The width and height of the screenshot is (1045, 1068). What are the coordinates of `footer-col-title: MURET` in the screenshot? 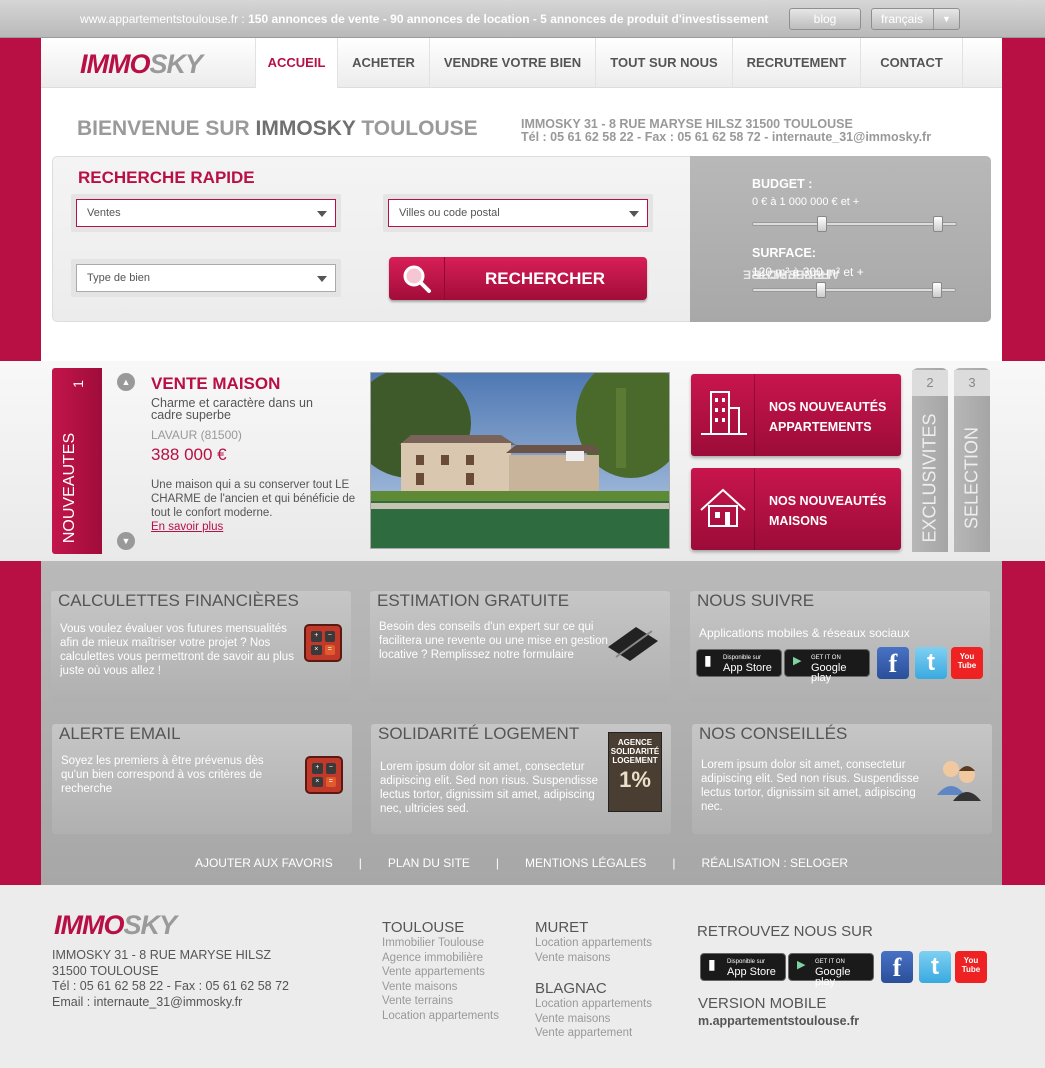 It's located at (562, 927).